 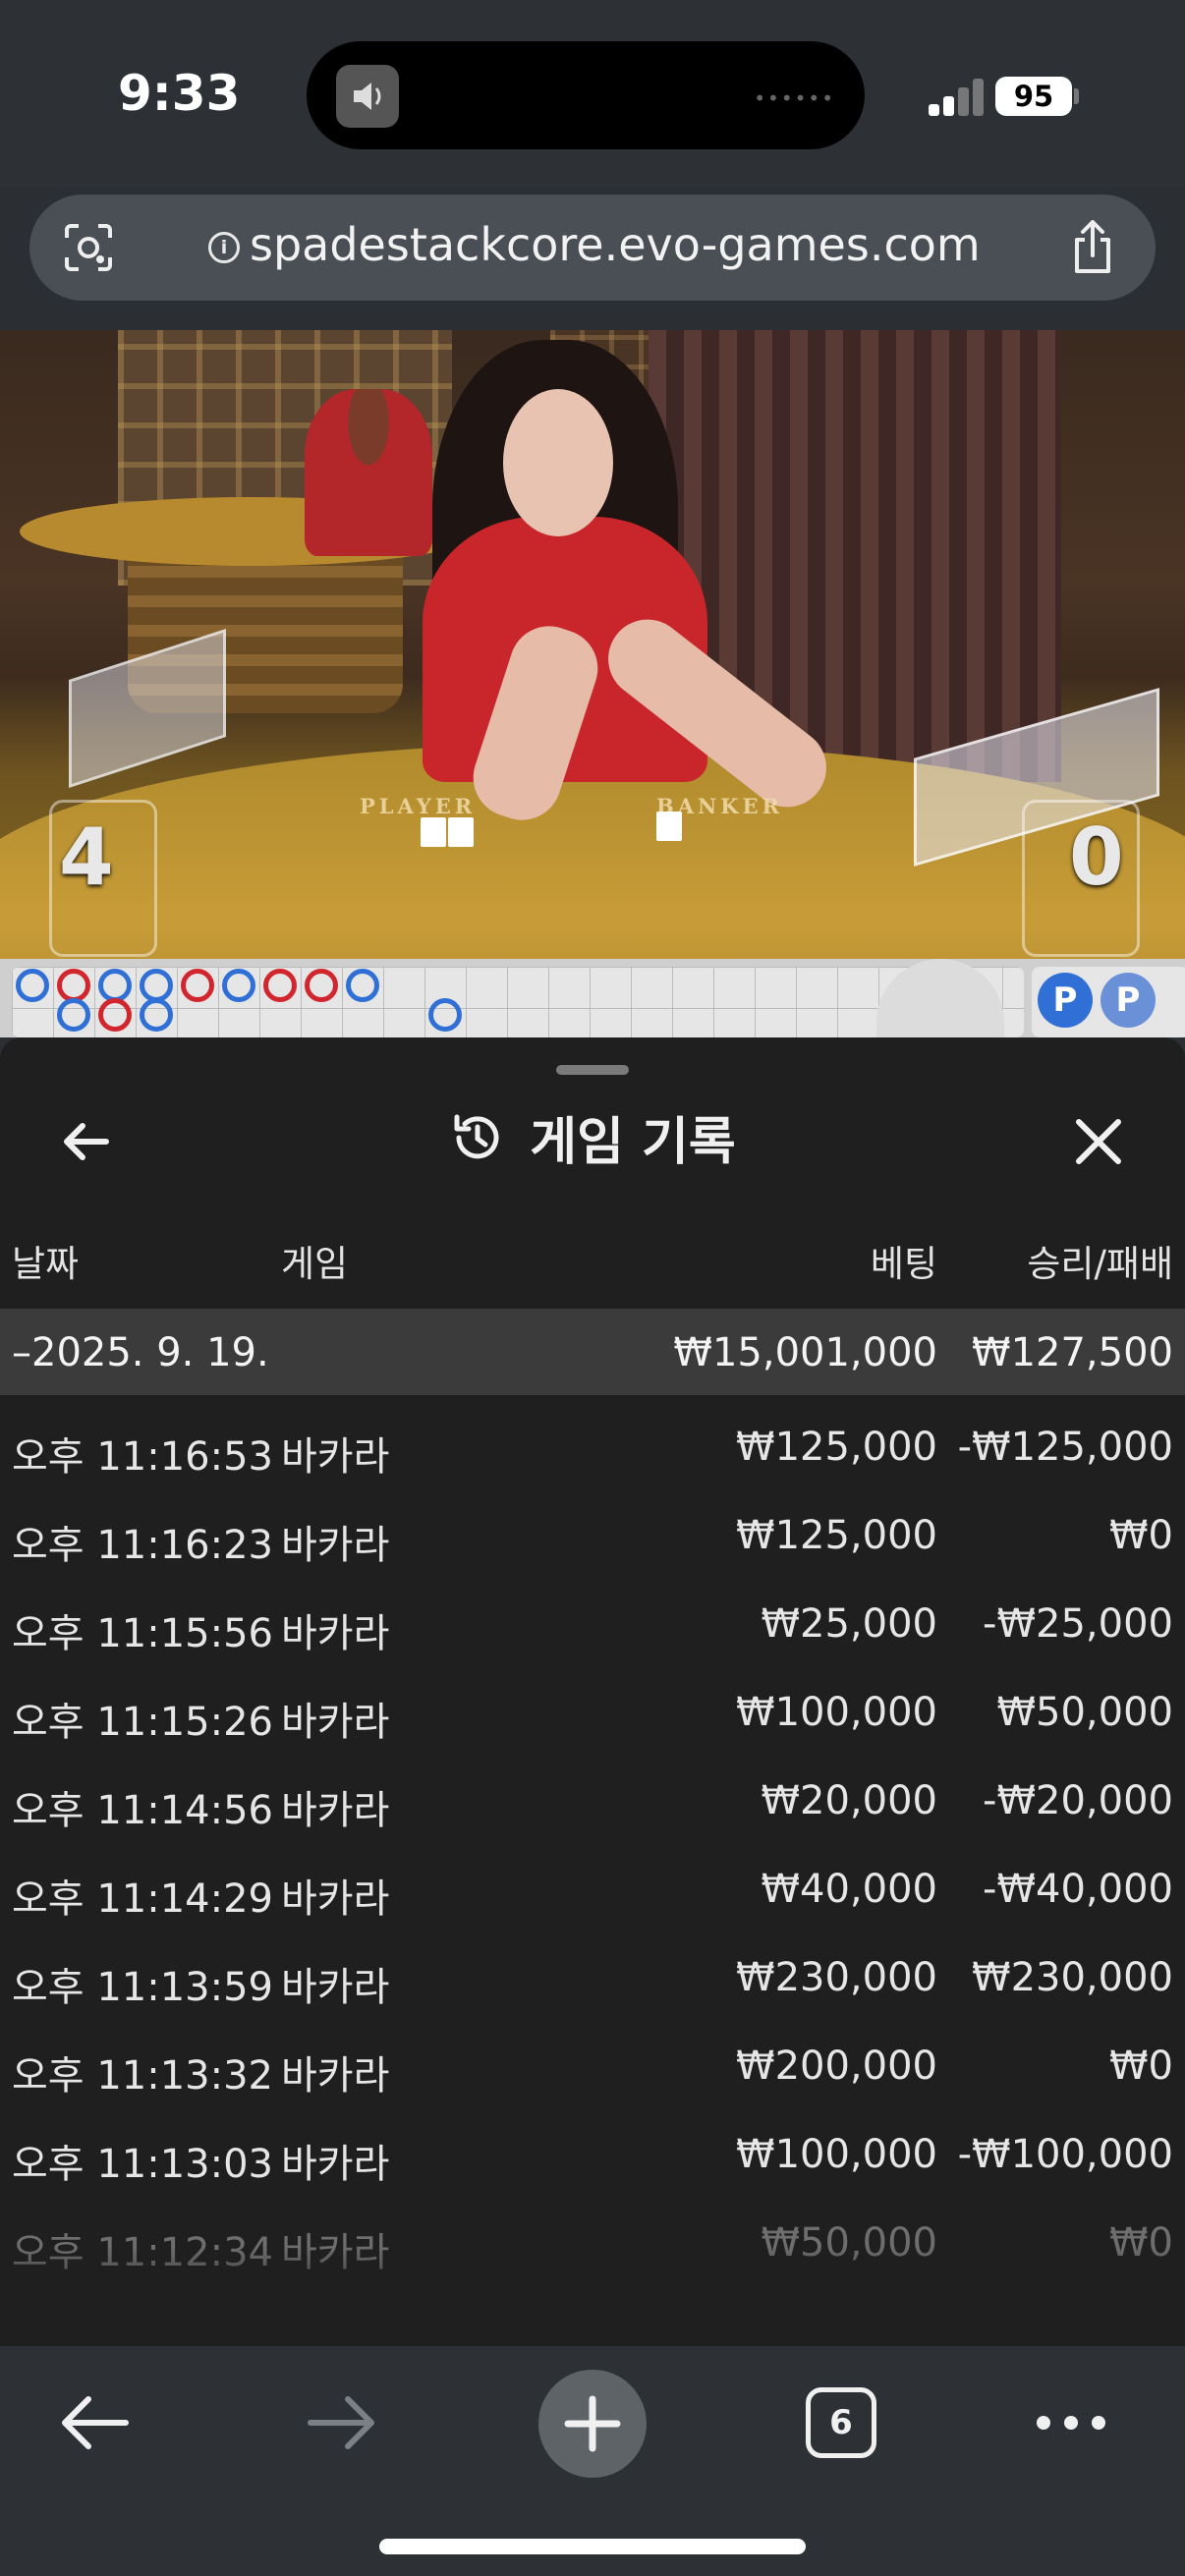 I want to click on row-result: -₩20,000, so click(x=1078, y=1800).